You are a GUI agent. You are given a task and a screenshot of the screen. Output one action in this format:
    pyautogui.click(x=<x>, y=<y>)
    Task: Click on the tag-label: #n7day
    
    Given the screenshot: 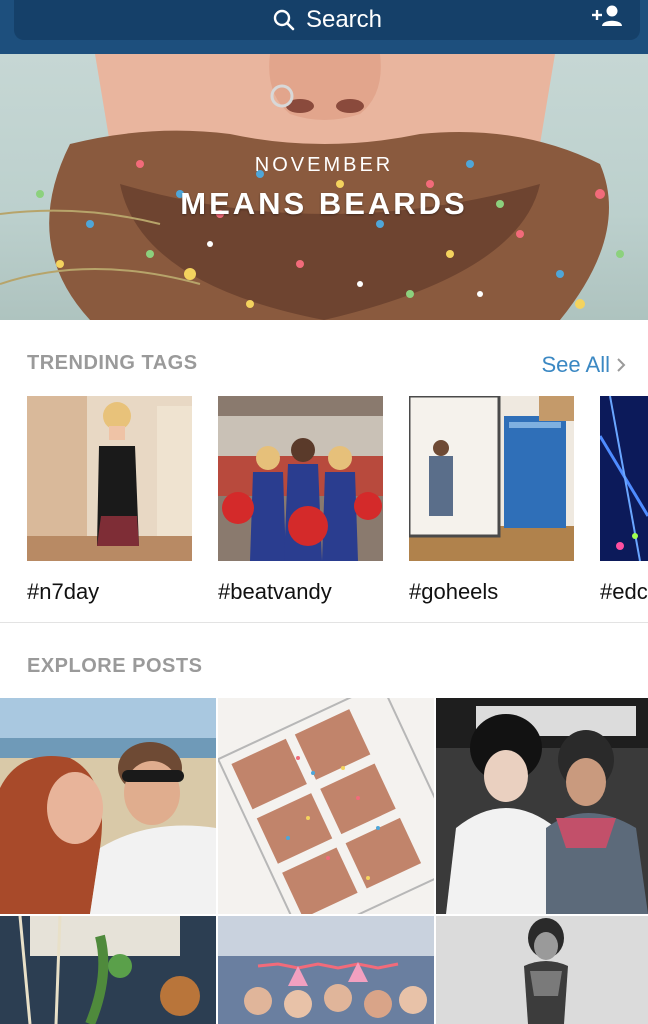 What is the action you would take?
    pyautogui.click(x=63, y=591)
    